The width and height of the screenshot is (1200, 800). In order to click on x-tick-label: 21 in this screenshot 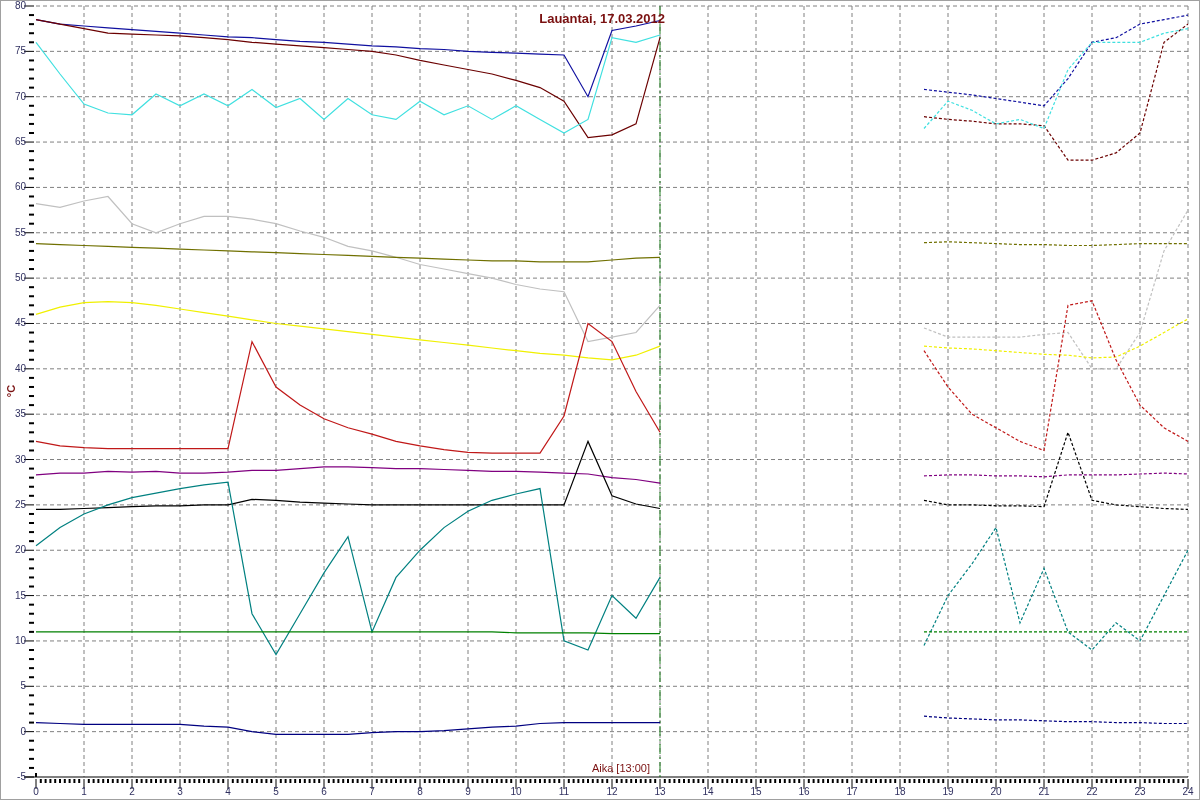, I will do `click(1044, 791)`.